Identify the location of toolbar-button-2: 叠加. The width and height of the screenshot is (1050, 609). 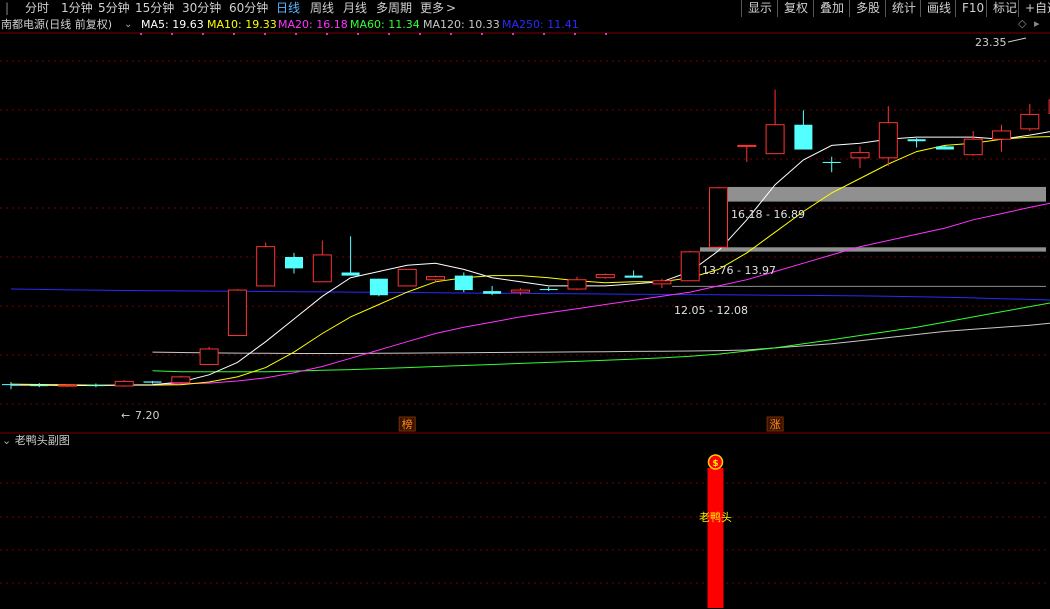
(831, 8).